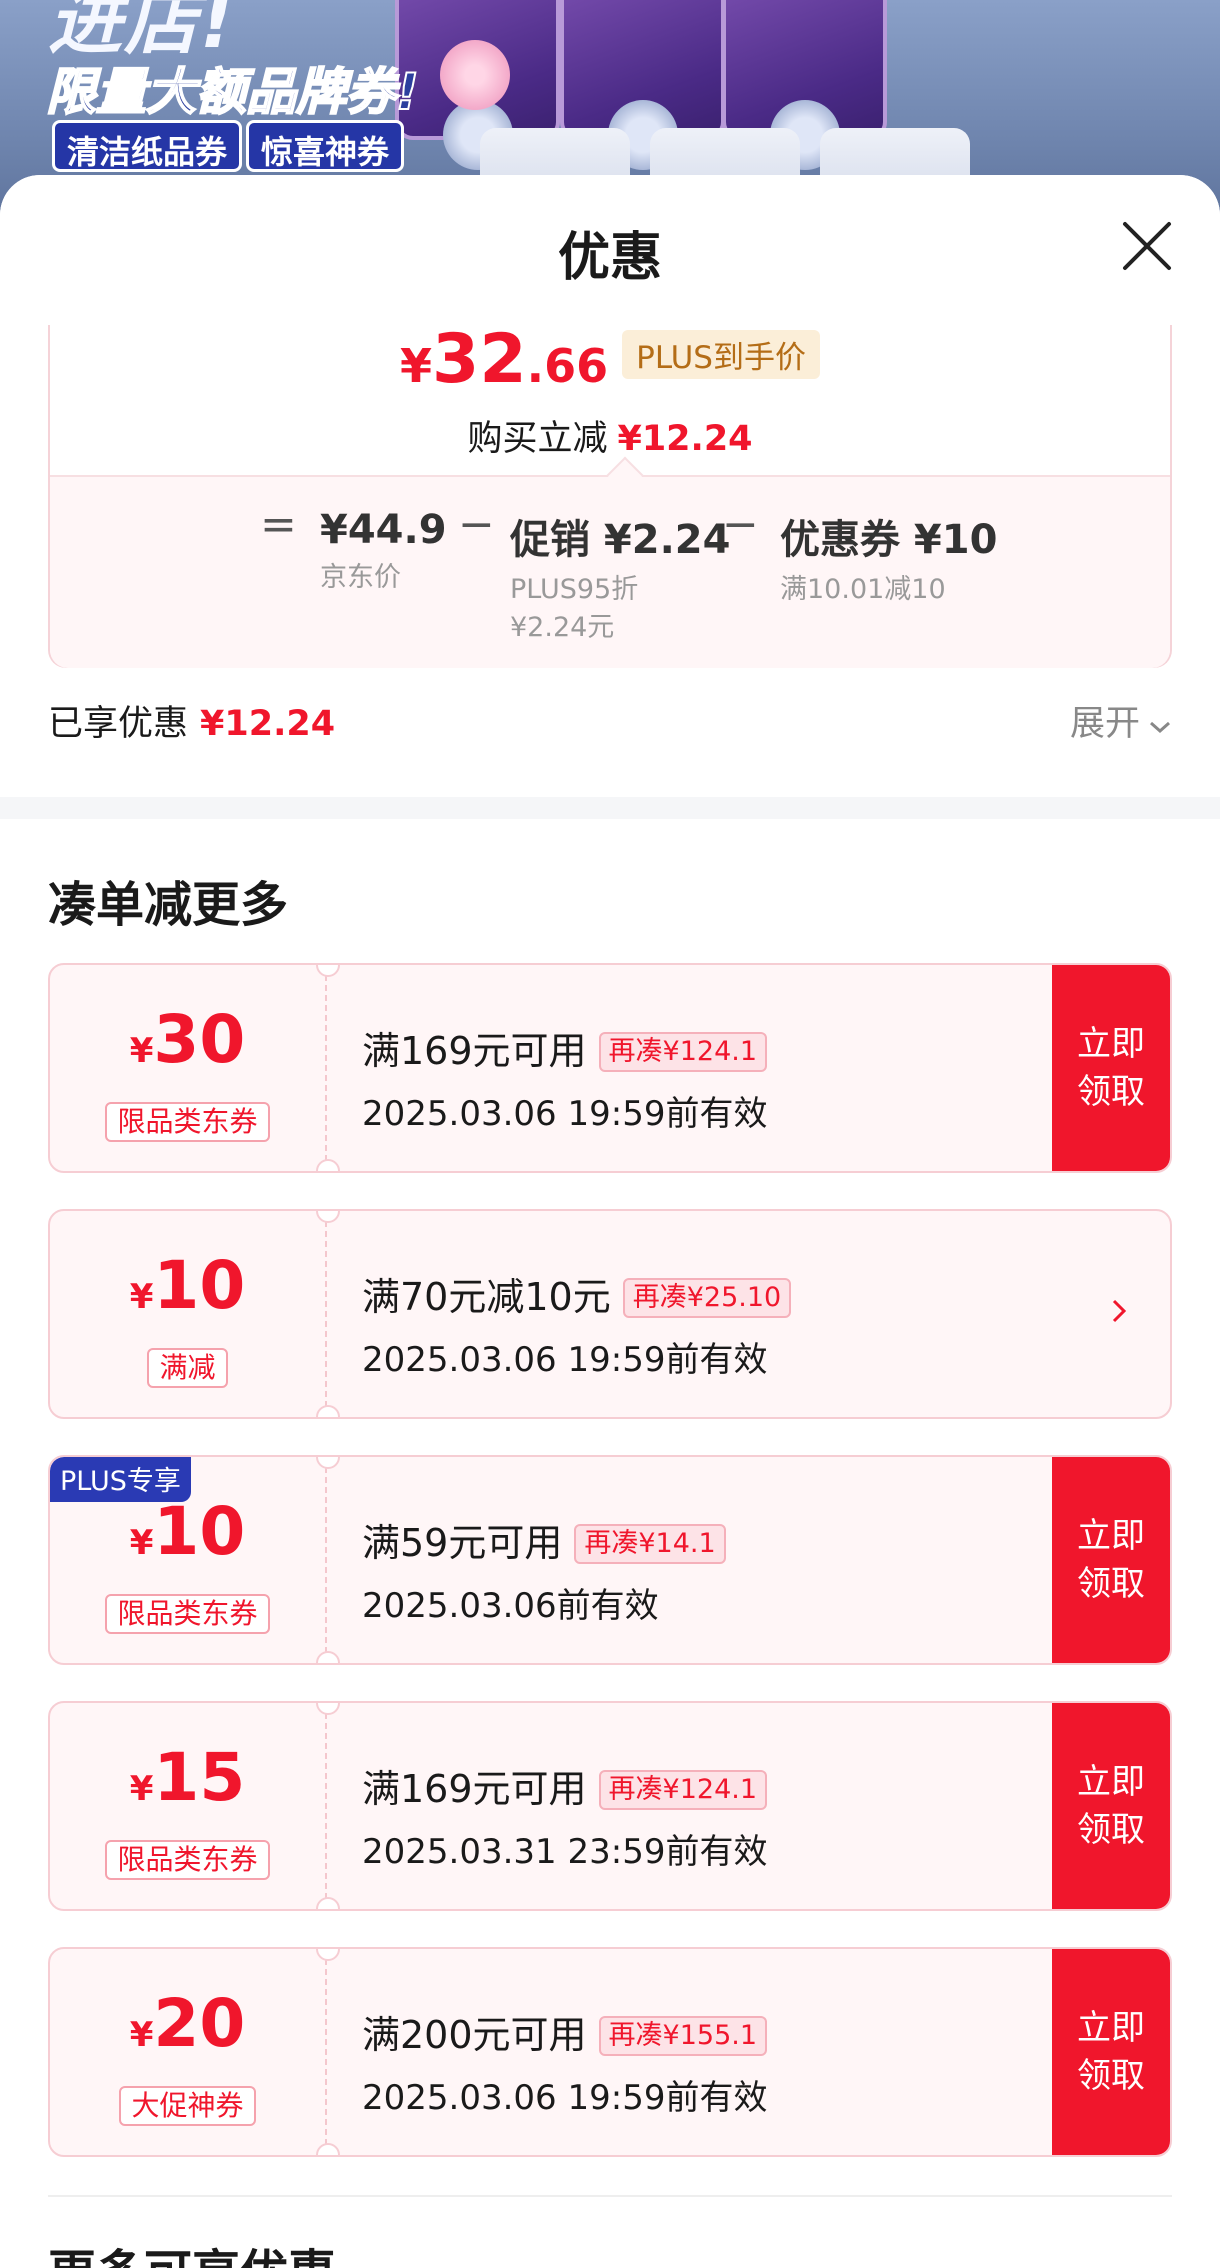 This screenshot has width=1220, height=2268. Describe the element at coordinates (1147, 246) in the screenshot. I see `close-icon` at that location.